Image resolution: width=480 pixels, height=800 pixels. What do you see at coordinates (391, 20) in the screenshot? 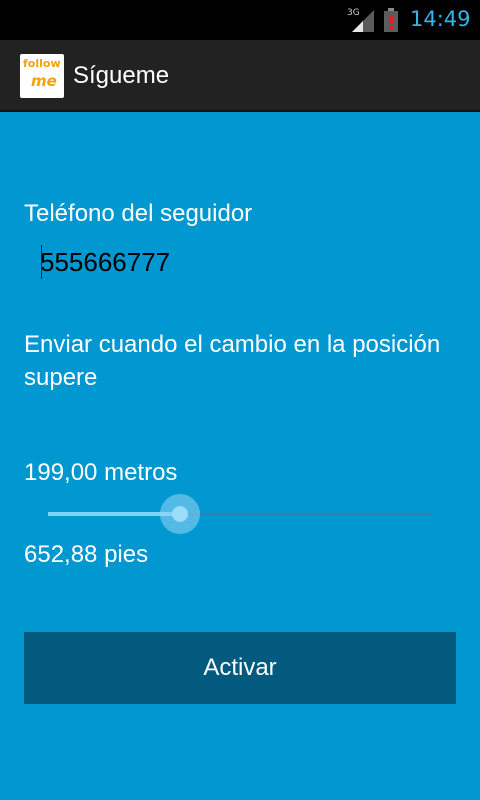
I see `battery-icon` at bounding box center [391, 20].